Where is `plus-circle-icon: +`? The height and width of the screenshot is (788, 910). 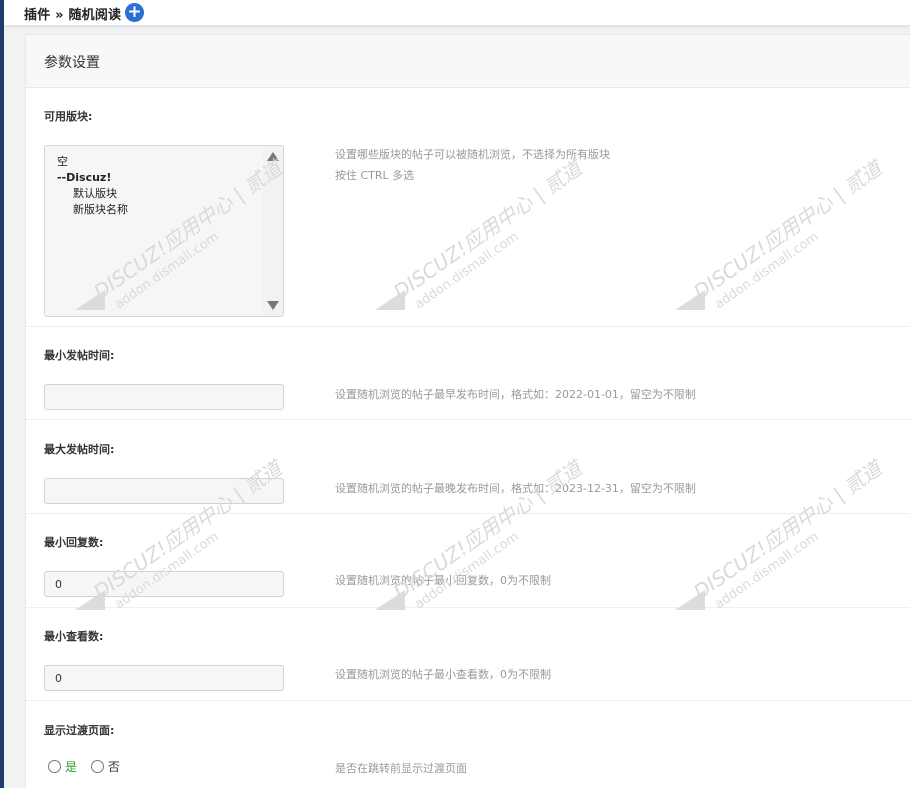
plus-circle-icon: + is located at coordinates (134, 12).